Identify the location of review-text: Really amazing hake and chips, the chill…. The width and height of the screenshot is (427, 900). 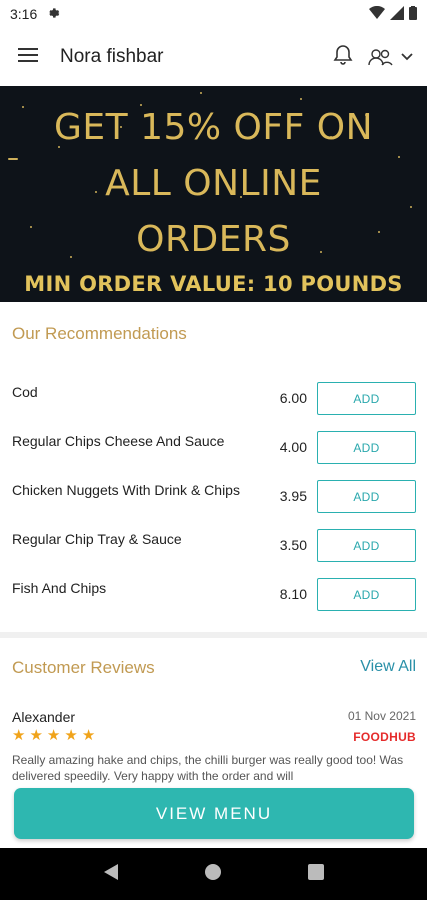
(208, 768).